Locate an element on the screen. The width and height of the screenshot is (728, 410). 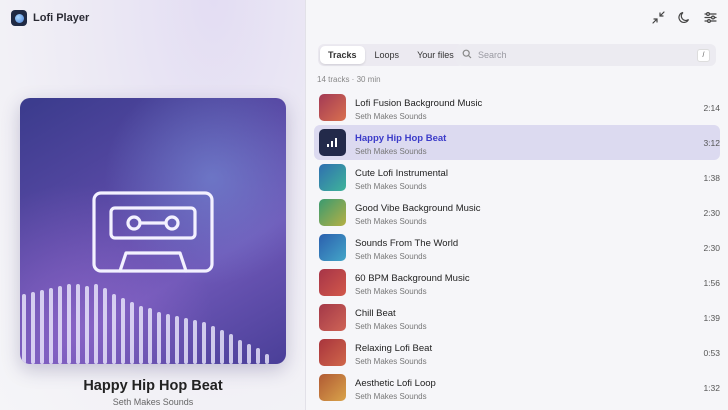
now-playing-artist: Seth Makes Sounds is located at coordinates (153, 402).